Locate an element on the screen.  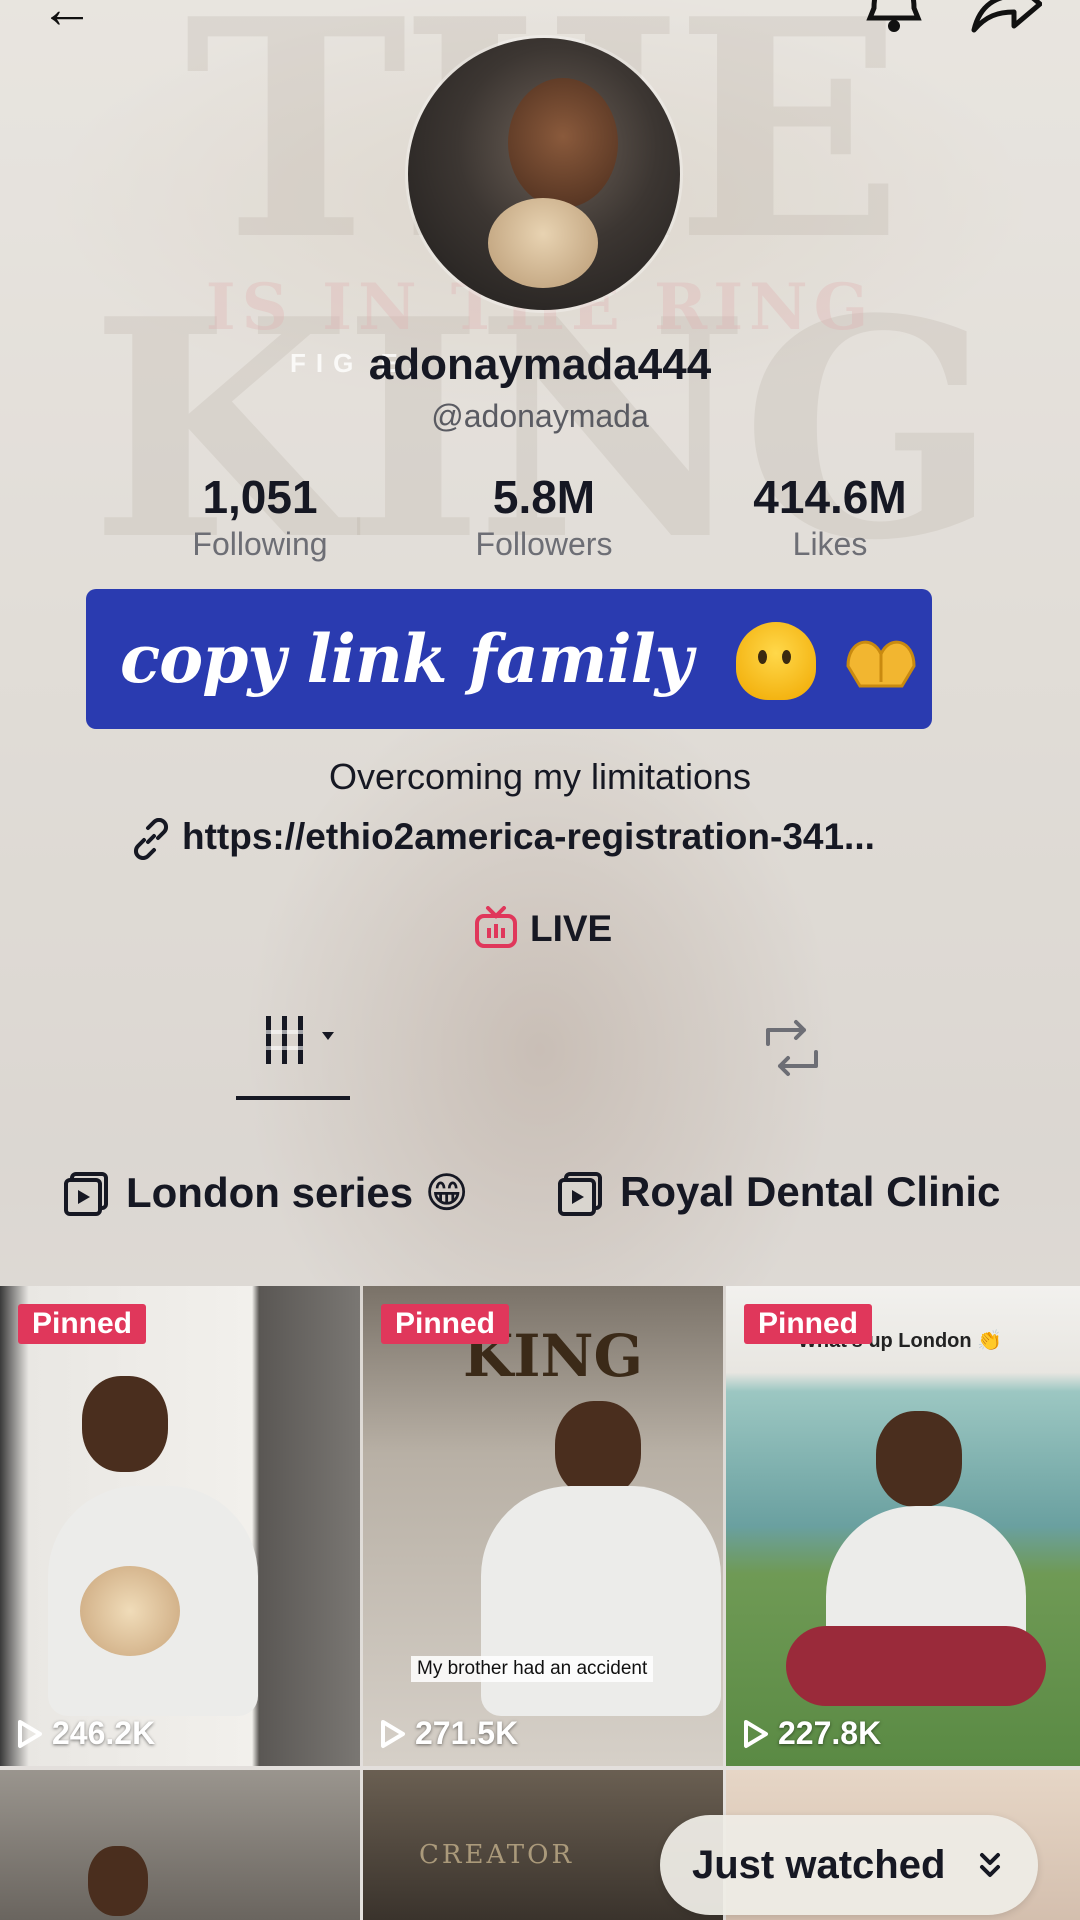
share-icon is located at coordinates (1006, 20).